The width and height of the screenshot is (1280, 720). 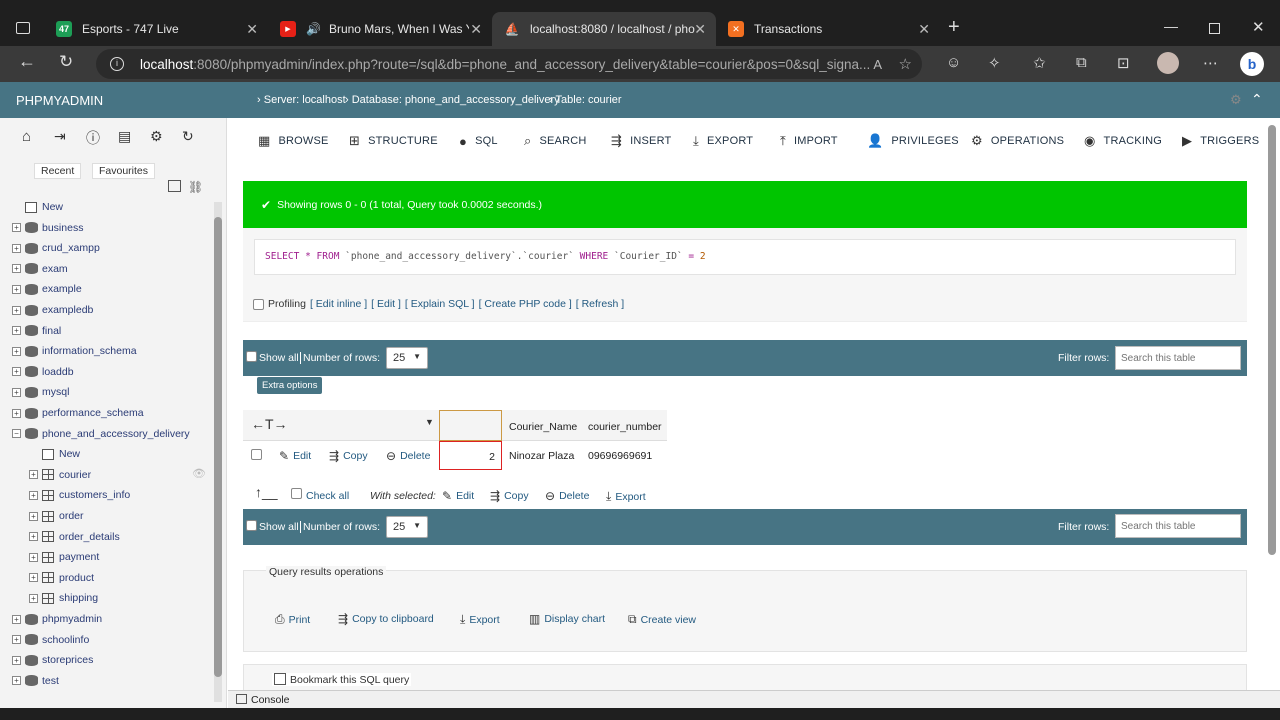 I want to click on column-options-dropdown-icon: ▼, so click(x=429, y=422).